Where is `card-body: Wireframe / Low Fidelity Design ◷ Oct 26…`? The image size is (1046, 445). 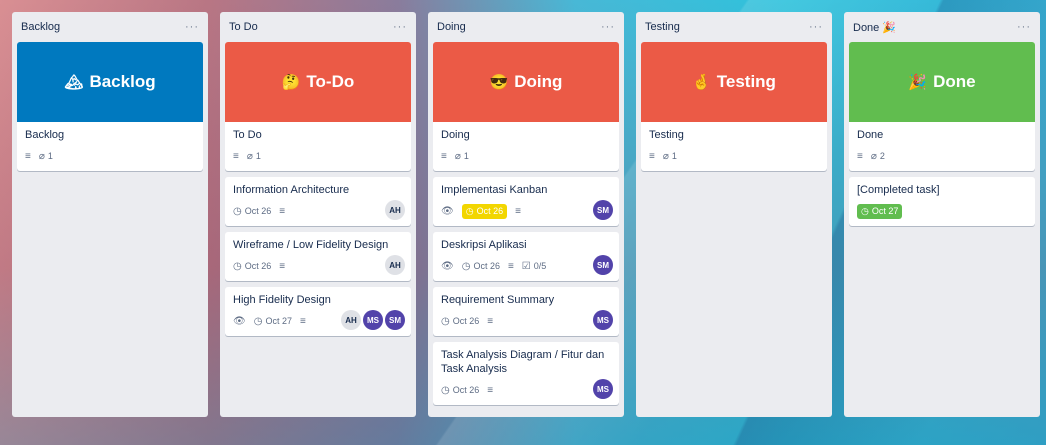
card-body: Wireframe / Low Fidelity Design ◷ Oct 26… is located at coordinates (318, 256).